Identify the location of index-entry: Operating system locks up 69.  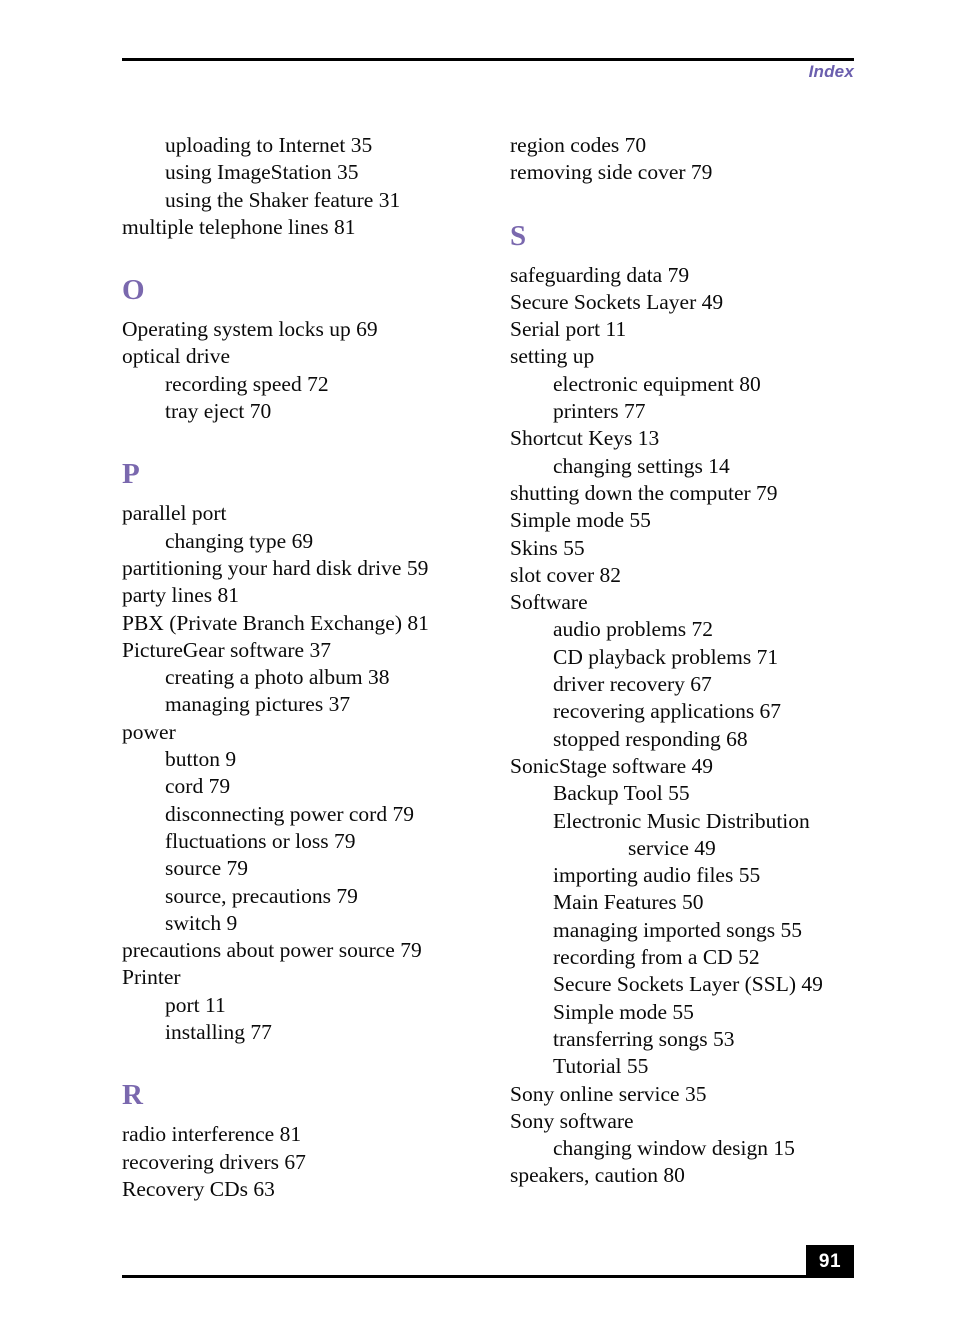
(250, 329).